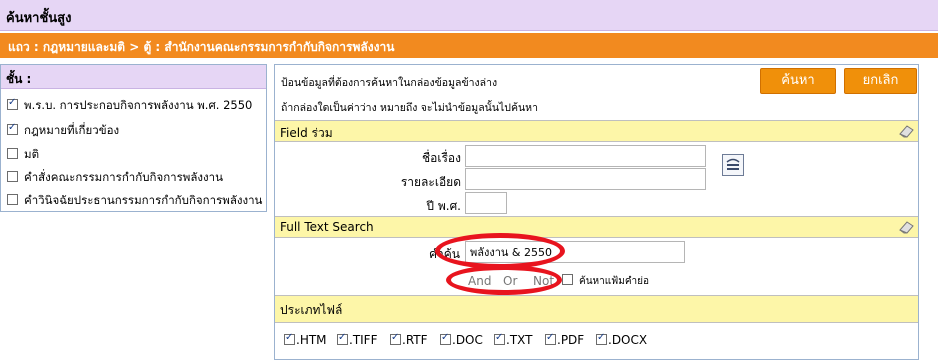 This screenshot has height=361, width=938. I want to click on filetype-label: .TIFF, so click(363, 340).